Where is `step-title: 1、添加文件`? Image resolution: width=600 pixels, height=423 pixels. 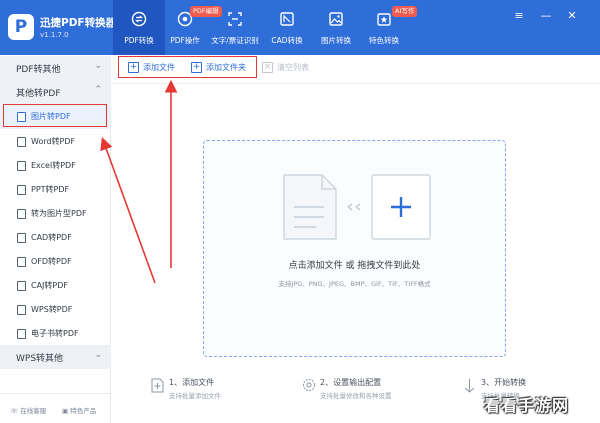 step-title: 1、添加文件 is located at coordinates (192, 382).